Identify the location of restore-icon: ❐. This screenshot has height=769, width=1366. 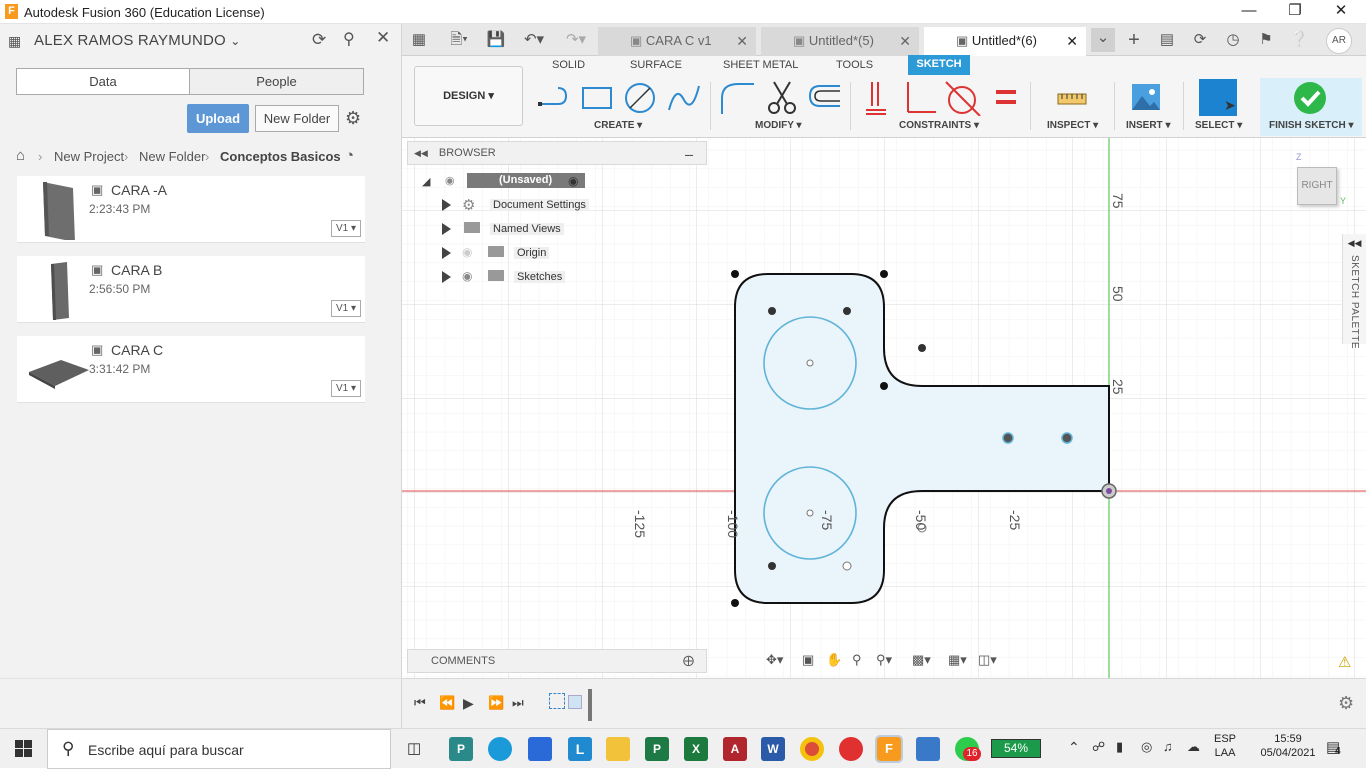
(1295, 12).